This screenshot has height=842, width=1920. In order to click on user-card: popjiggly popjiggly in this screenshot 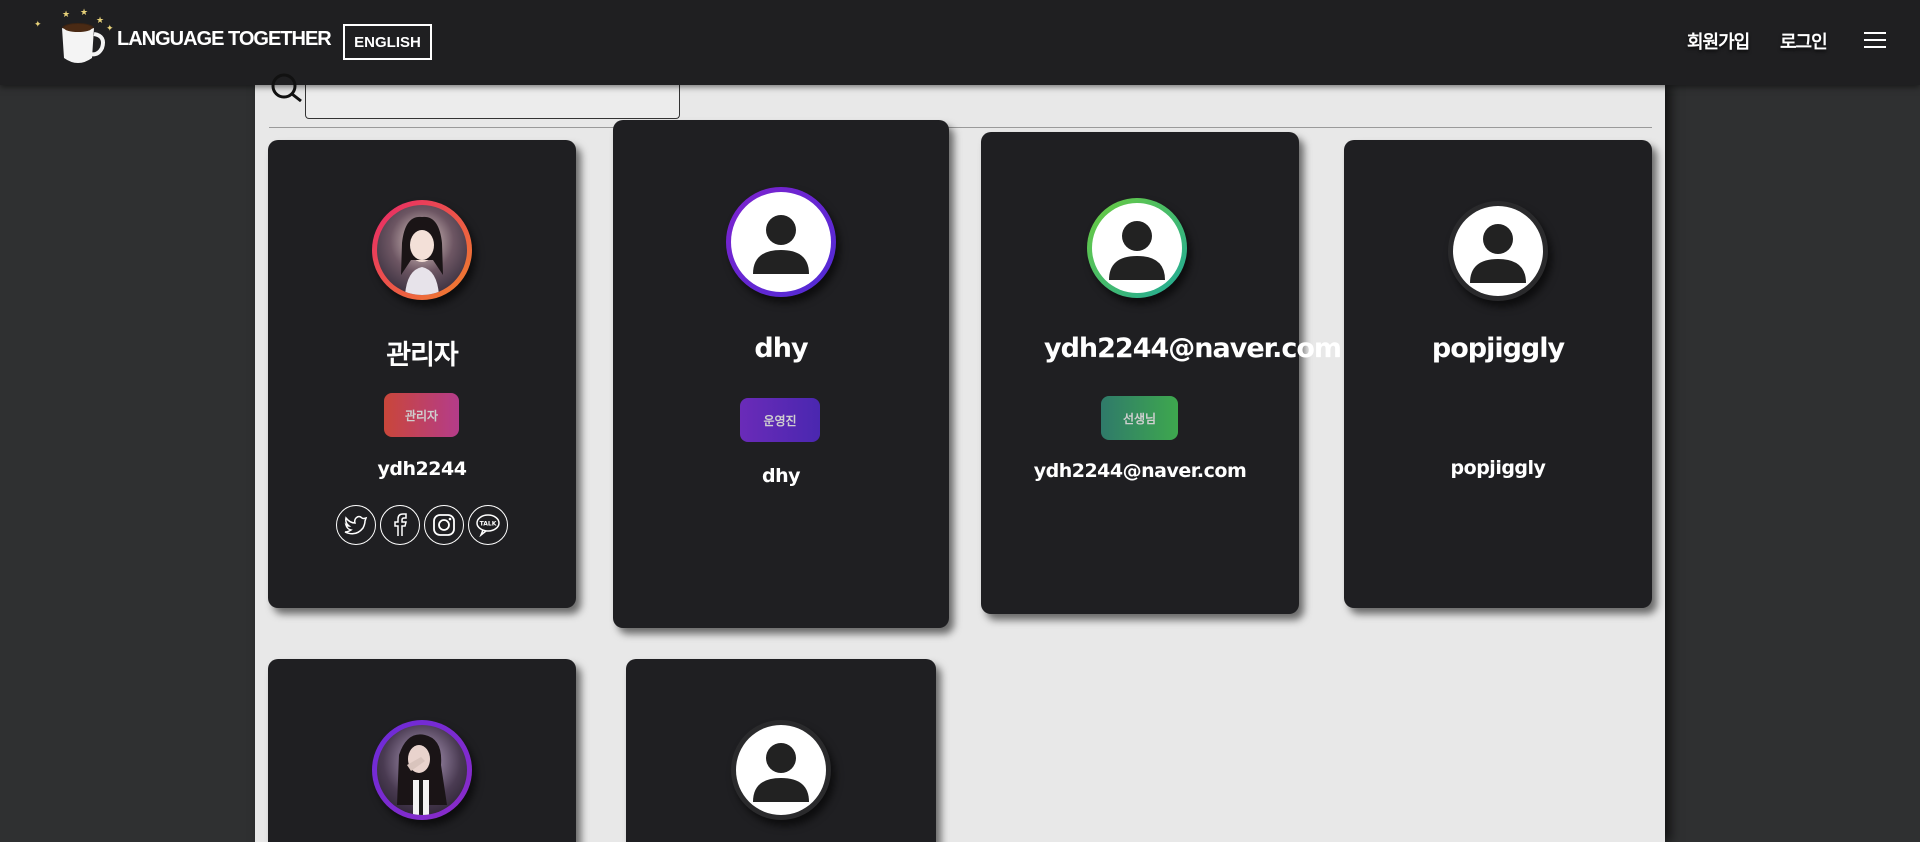, I will do `click(1498, 374)`.